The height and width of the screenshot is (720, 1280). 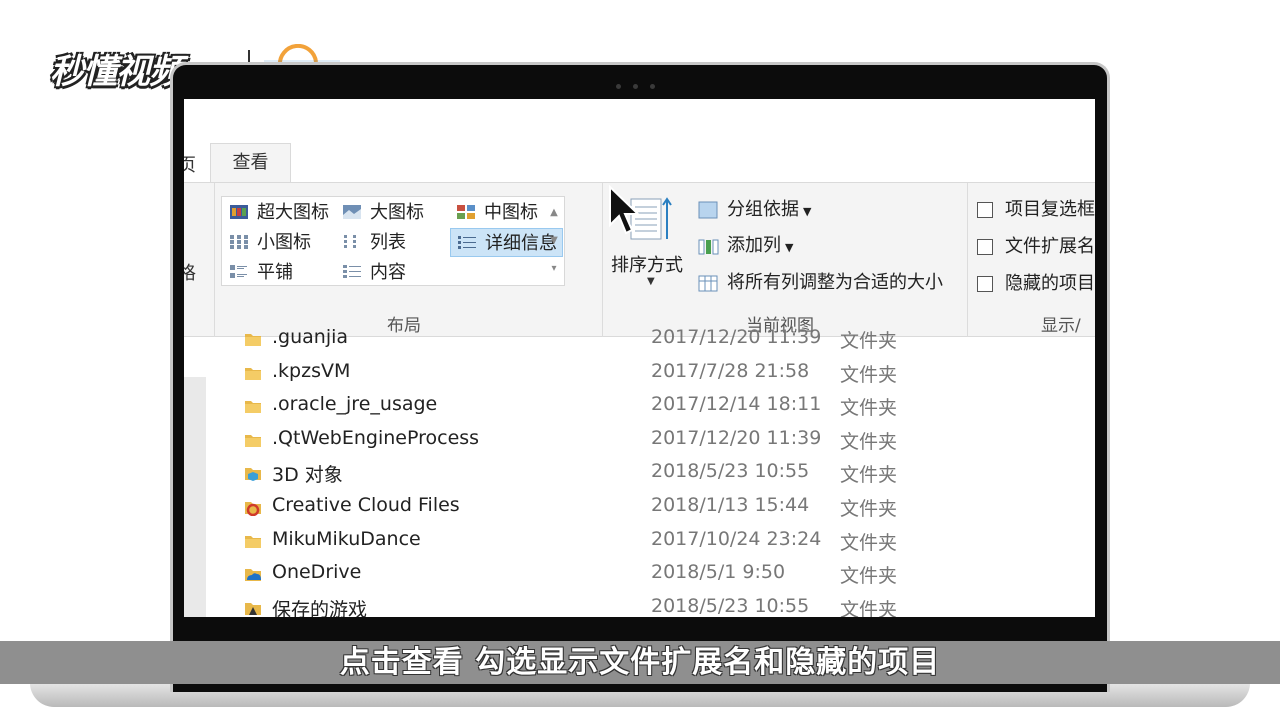 What do you see at coordinates (239, 212) in the screenshot?
I see `extra-large-icons-icon` at bounding box center [239, 212].